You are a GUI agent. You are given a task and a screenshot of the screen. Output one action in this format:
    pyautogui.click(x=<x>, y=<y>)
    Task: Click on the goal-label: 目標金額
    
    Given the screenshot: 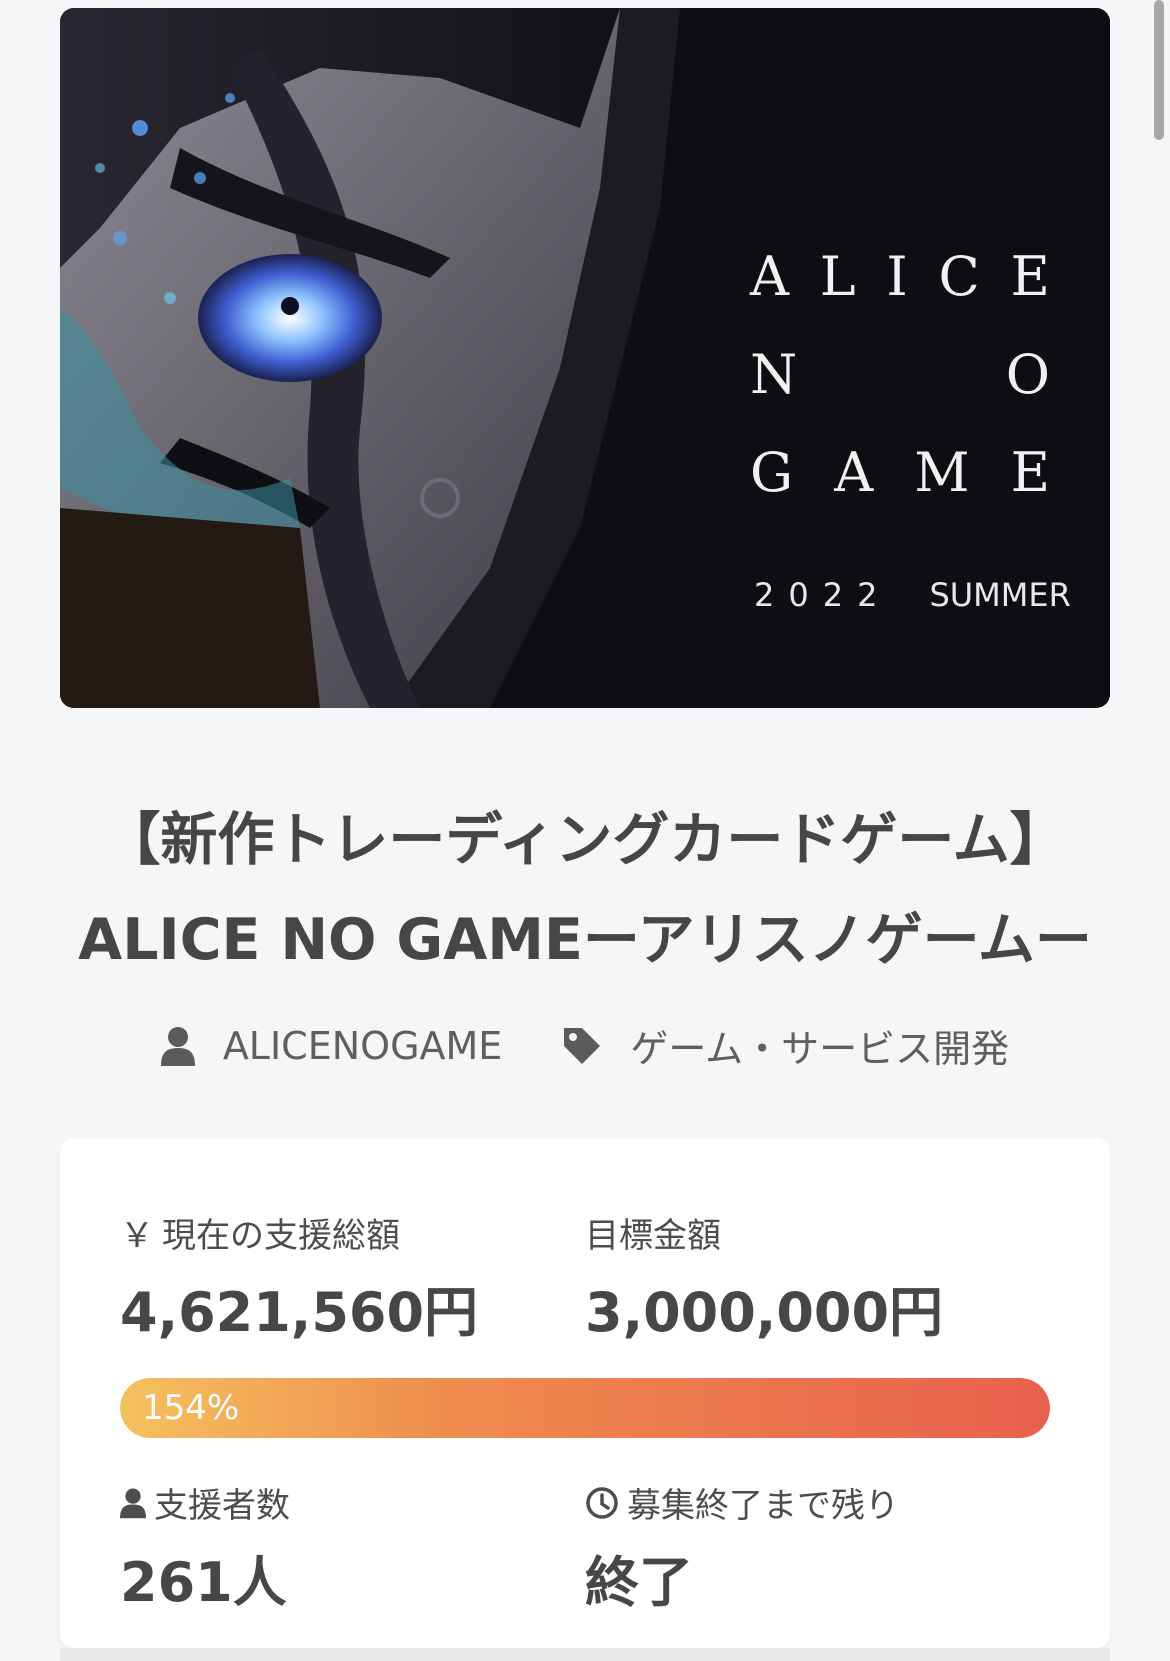 What is the action you would take?
    pyautogui.click(x=653, y=1232)
    